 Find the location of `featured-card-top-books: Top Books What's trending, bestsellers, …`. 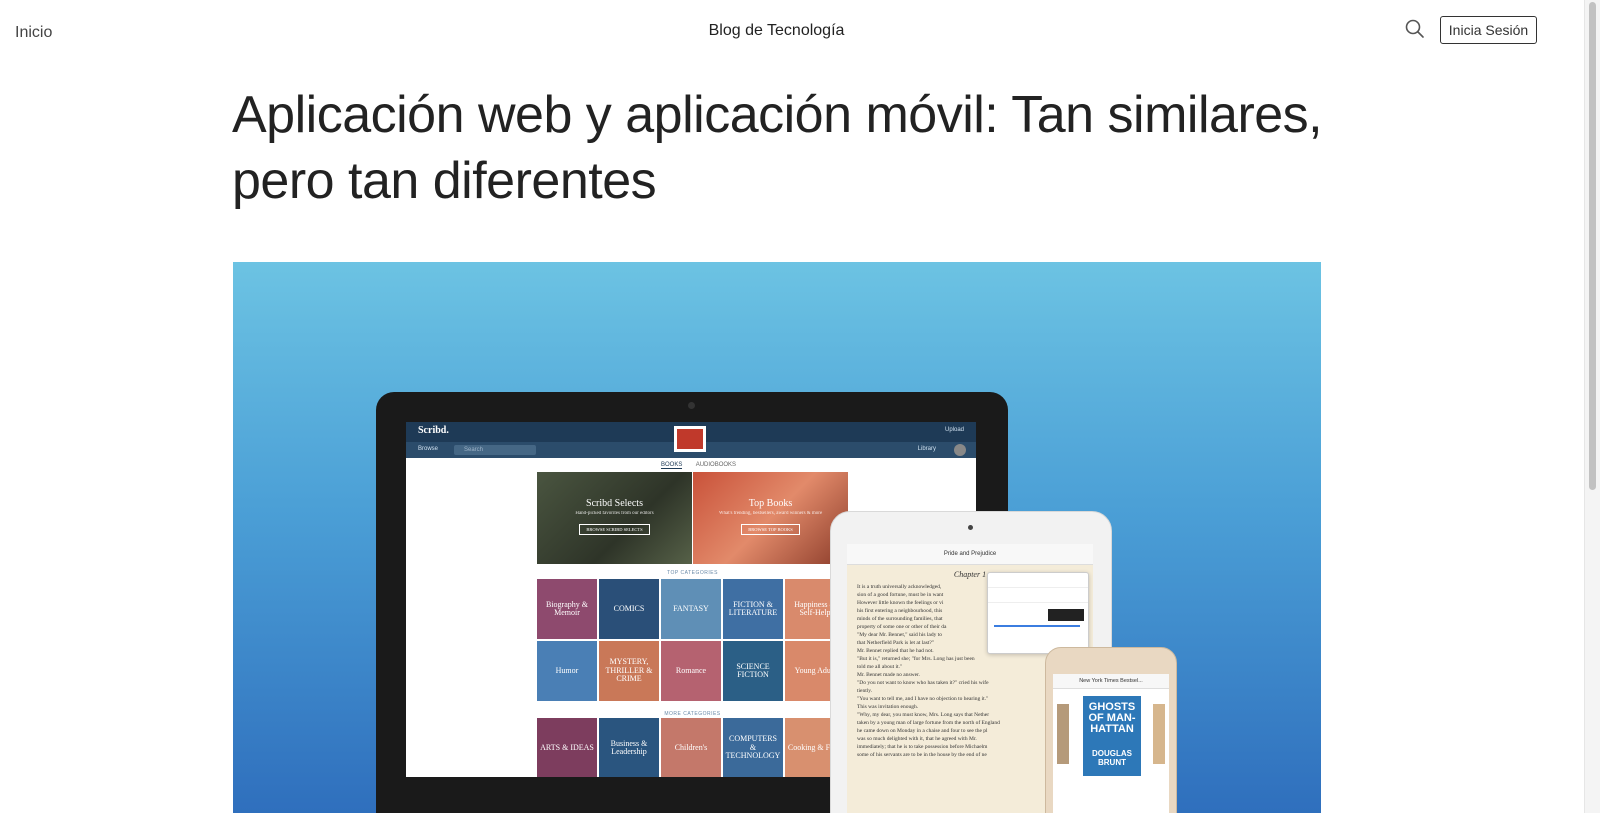

featured-card-top-books: Top Books What's trending, bestsellers, … is located at coordinates (770, 518).